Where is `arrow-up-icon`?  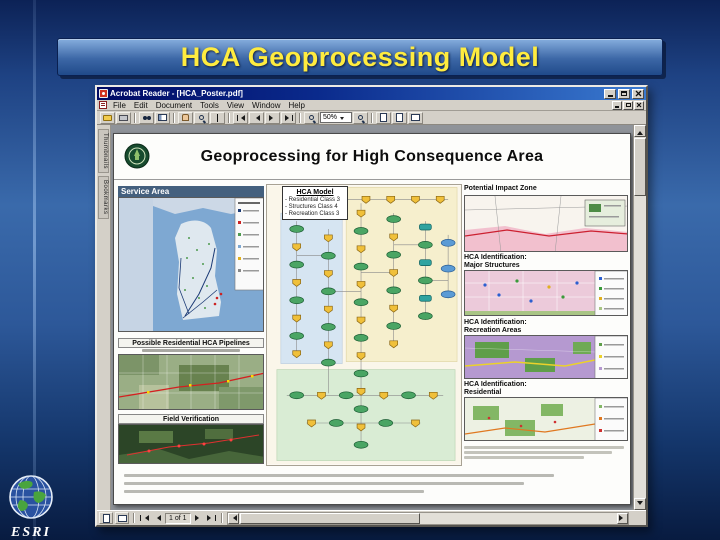
arrow-up-icon is located at coordinates (640, 131).